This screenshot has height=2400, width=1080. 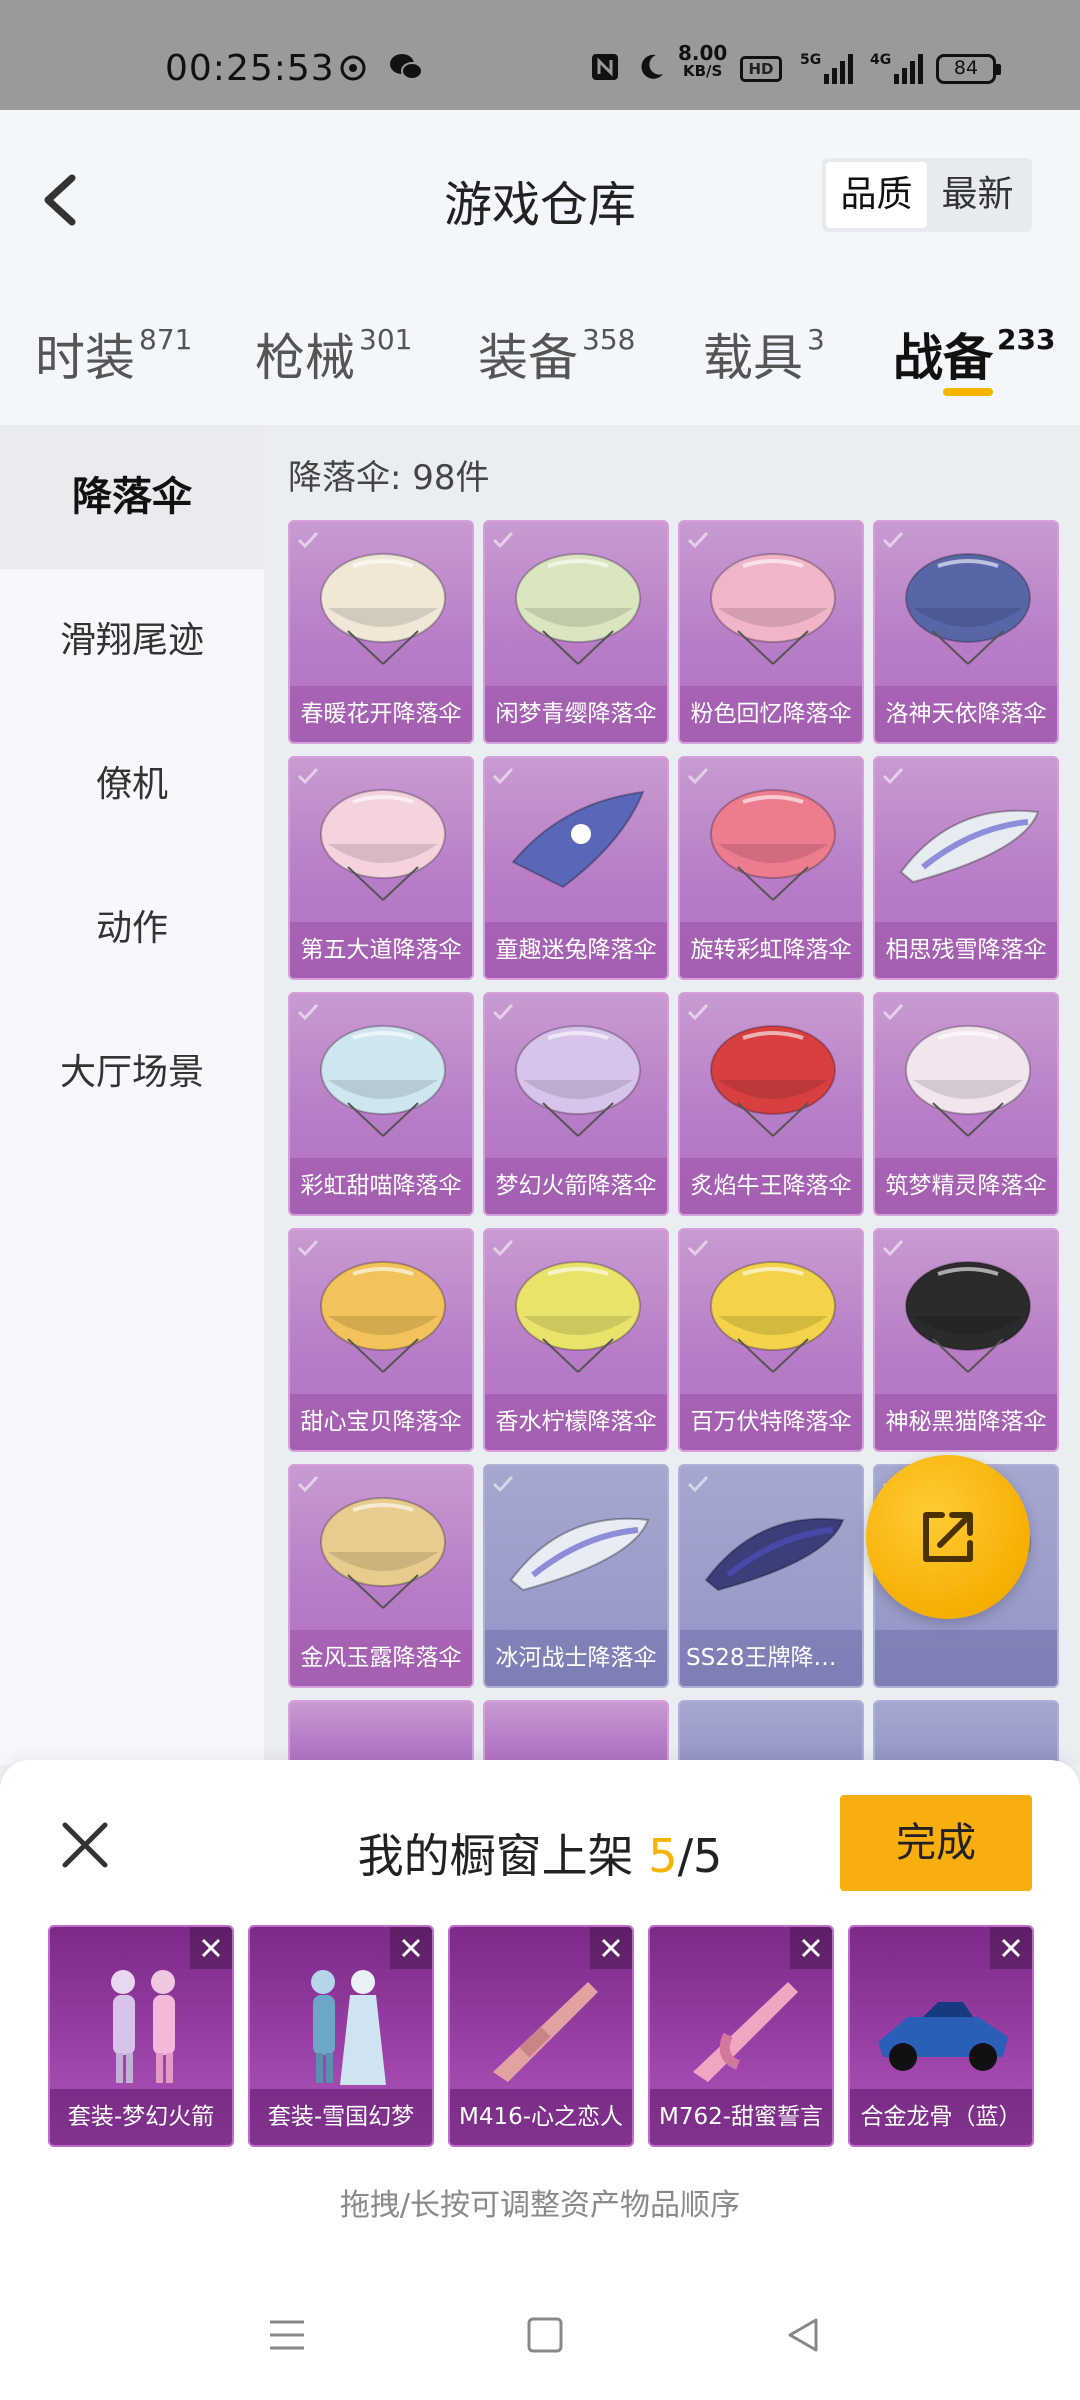 What do you see at coordinates (287, 2335) in the screenshot?
I see `menu-icon` at bounding box center [287, 2335].